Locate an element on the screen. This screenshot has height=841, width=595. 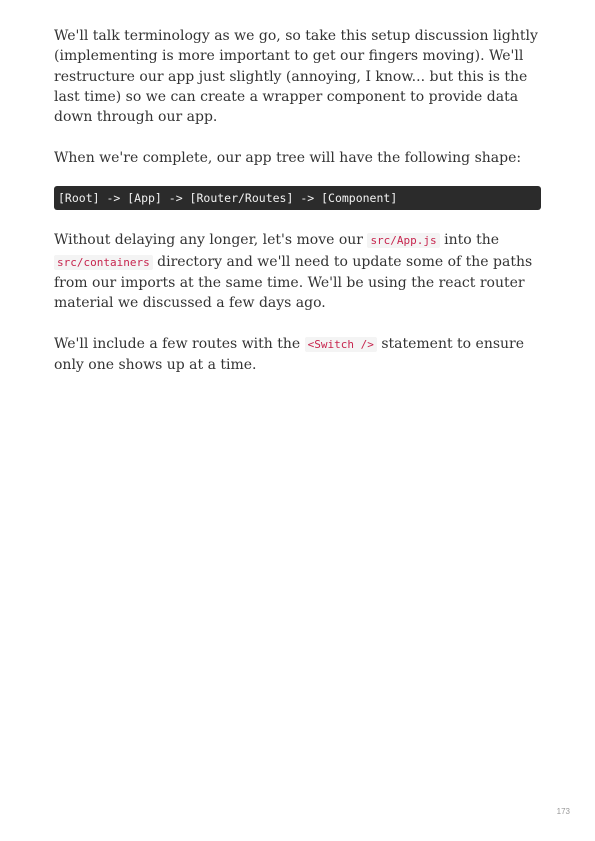
inline-code-app-js: src/App.js is located at coordinates (403, 241).